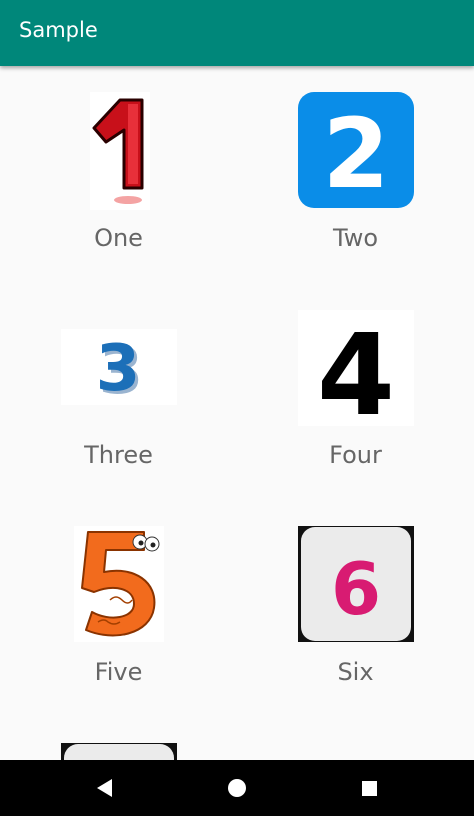  Describe the element at coordinates (119, 584) in the screenshot. I see `number-five-cartoon-icon` at that location.